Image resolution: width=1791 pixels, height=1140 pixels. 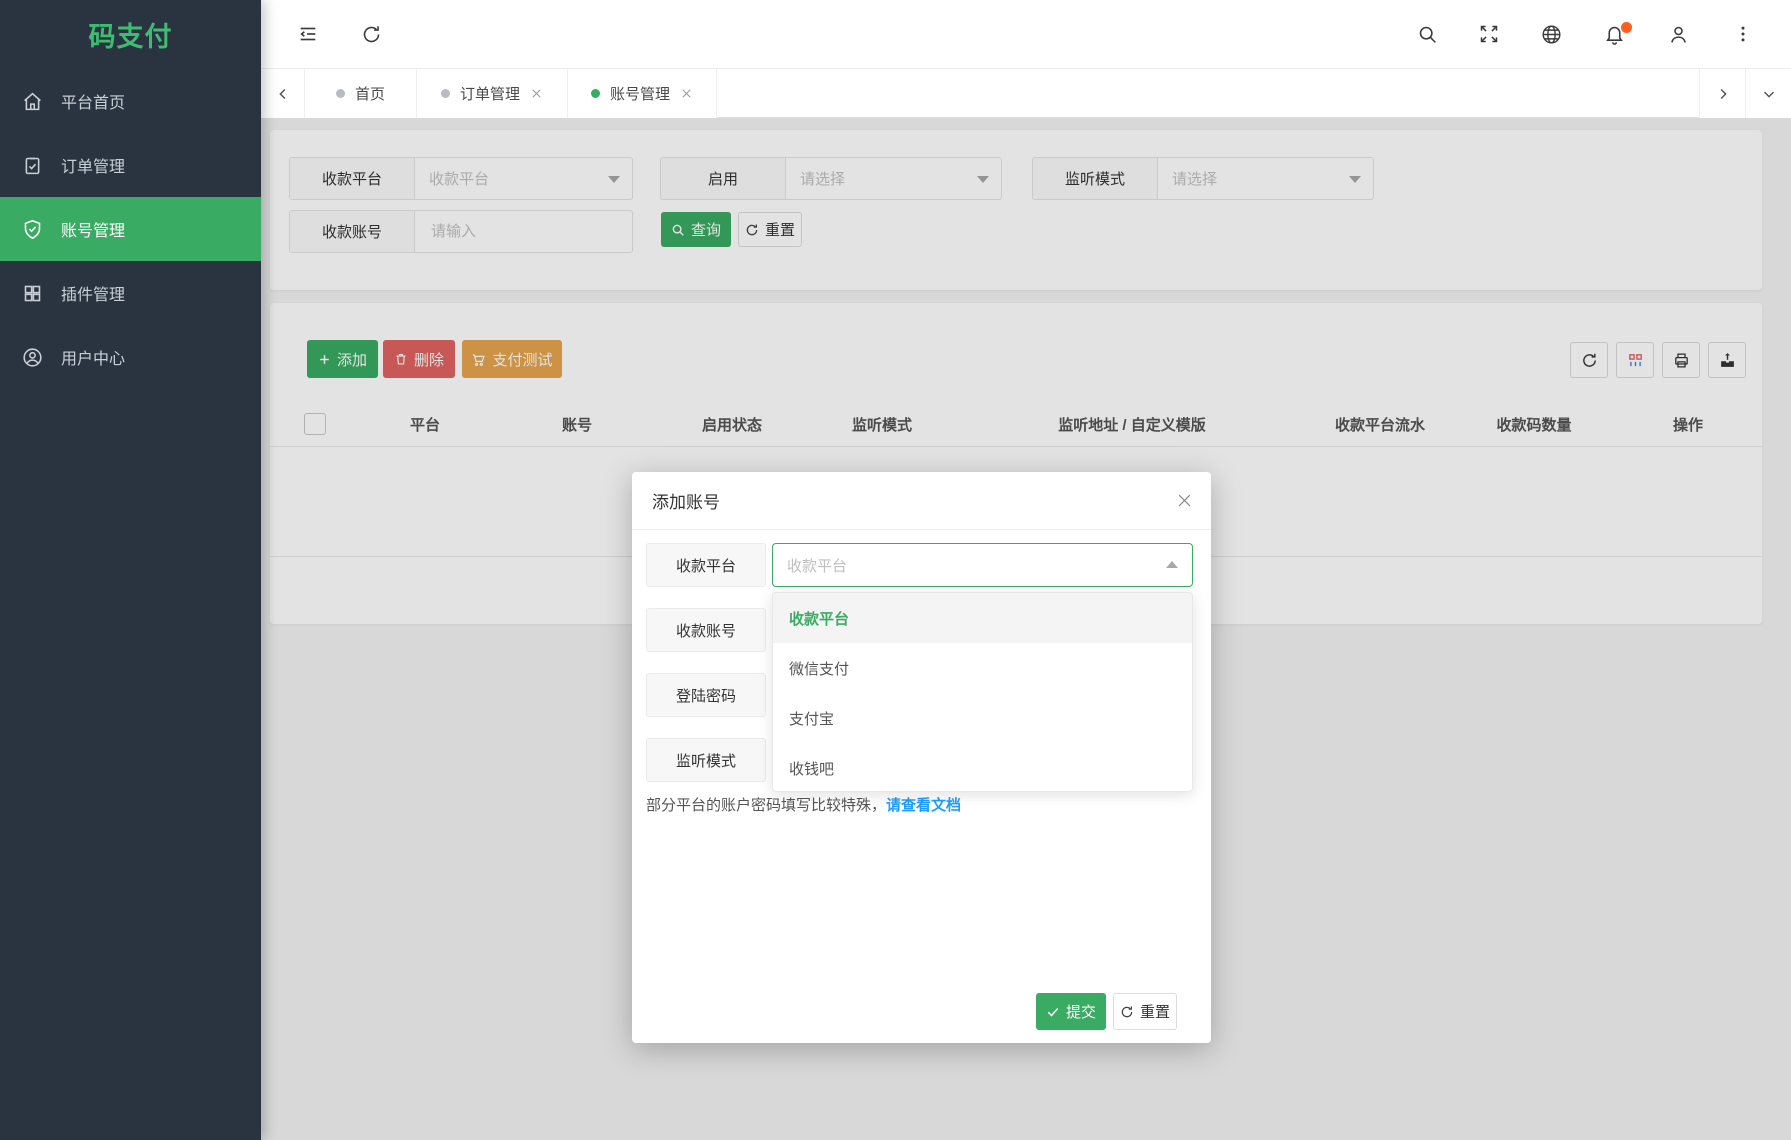 What do you see at coordinates (1053, 1012) in the screenshot?
I see `check-icon` at bounding box center [1053, 1012].